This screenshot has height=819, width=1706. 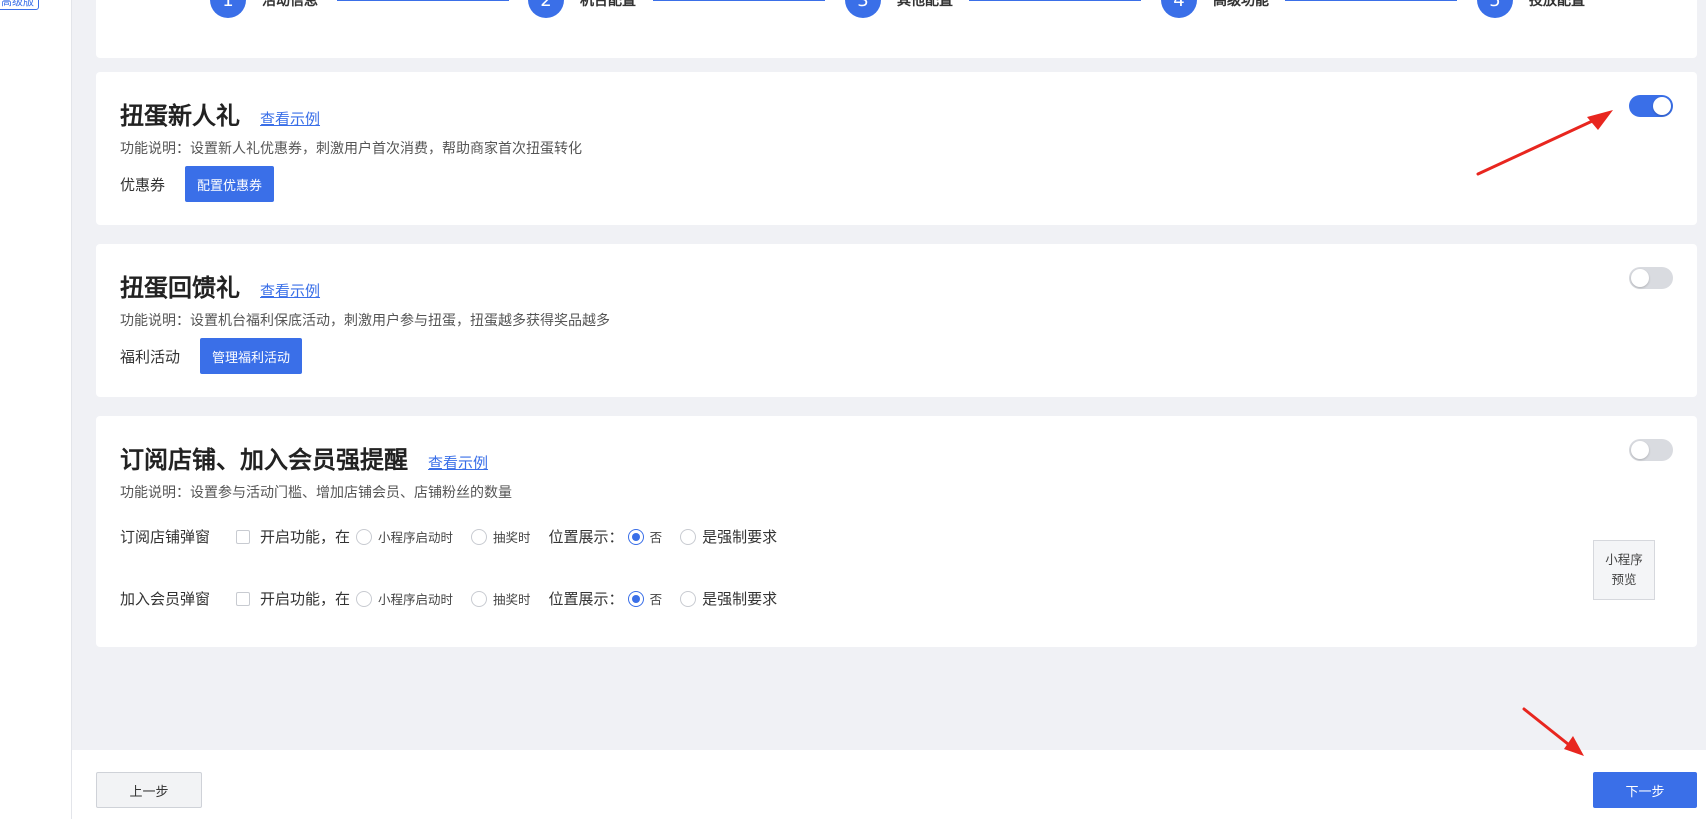 I want to click on subscribe-reminder-toggle, so click(x=1651, y=450).